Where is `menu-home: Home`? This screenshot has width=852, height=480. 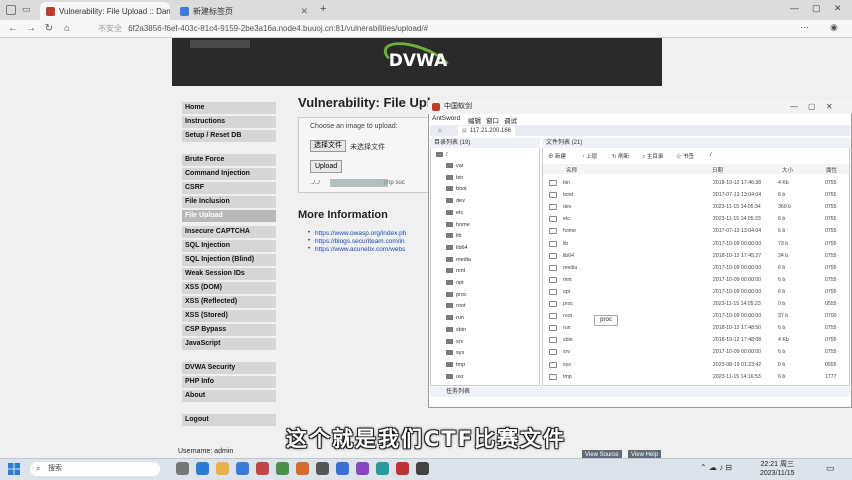 menu-home: Home is located at coordinates (229, 108).